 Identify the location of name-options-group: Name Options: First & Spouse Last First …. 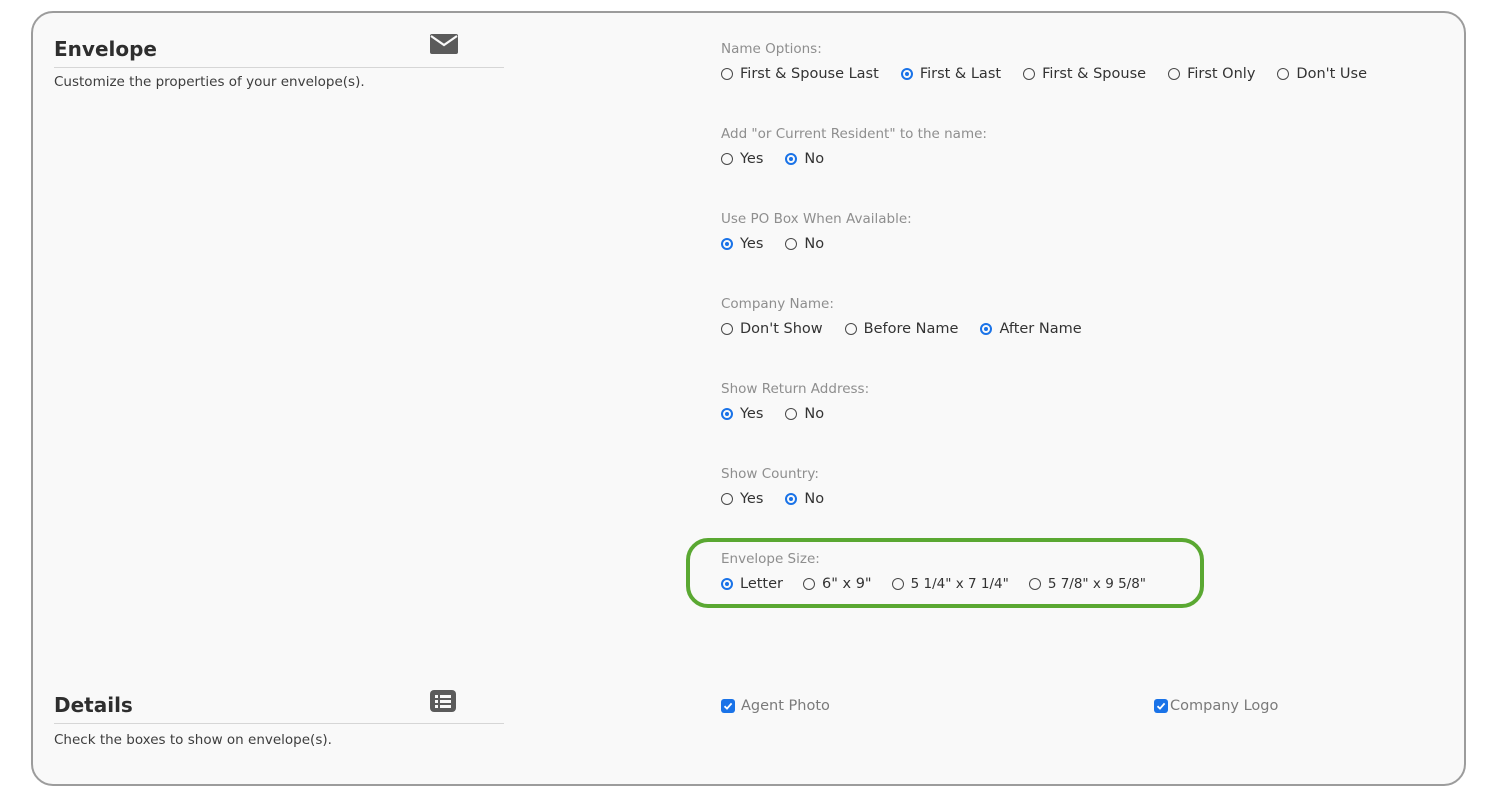
(1055, 61).